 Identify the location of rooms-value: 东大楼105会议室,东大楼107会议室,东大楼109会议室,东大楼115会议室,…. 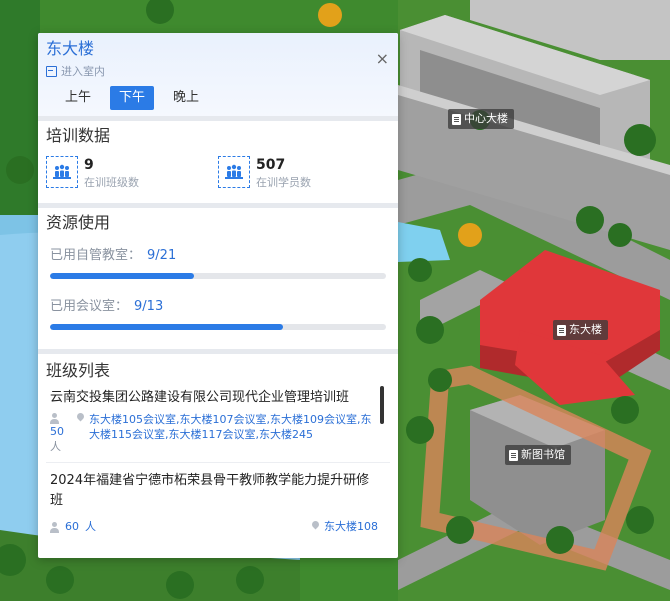
(230, 427).